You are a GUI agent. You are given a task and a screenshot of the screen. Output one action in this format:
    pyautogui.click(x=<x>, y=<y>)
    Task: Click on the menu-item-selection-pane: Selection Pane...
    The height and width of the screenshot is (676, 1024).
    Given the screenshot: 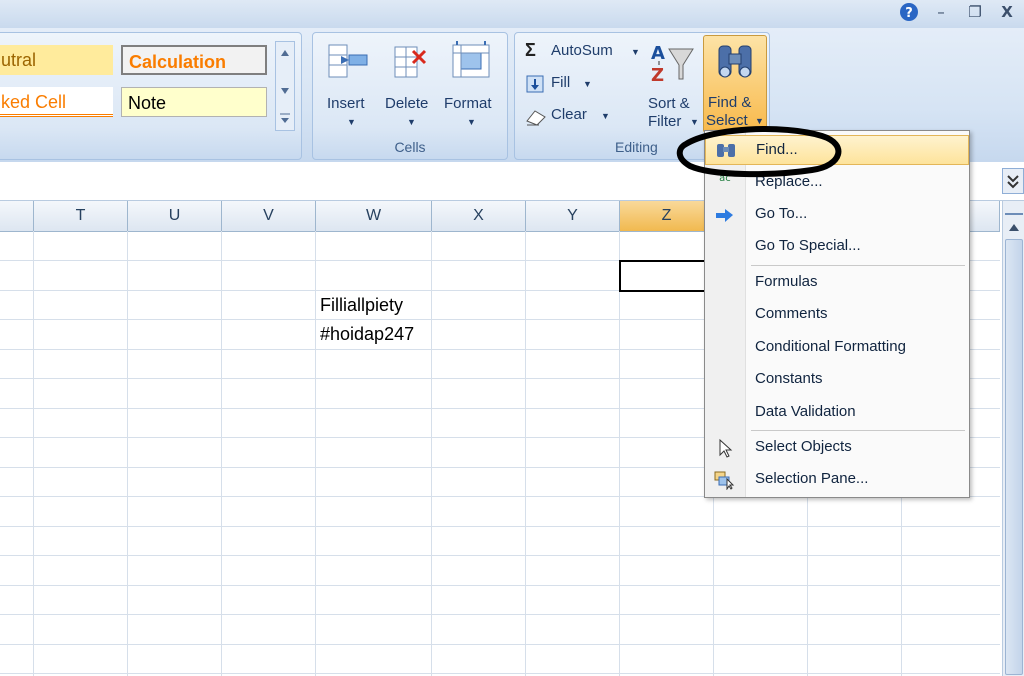 What is the action you would take?
    pyautogui.click(x=837, y=480)
    